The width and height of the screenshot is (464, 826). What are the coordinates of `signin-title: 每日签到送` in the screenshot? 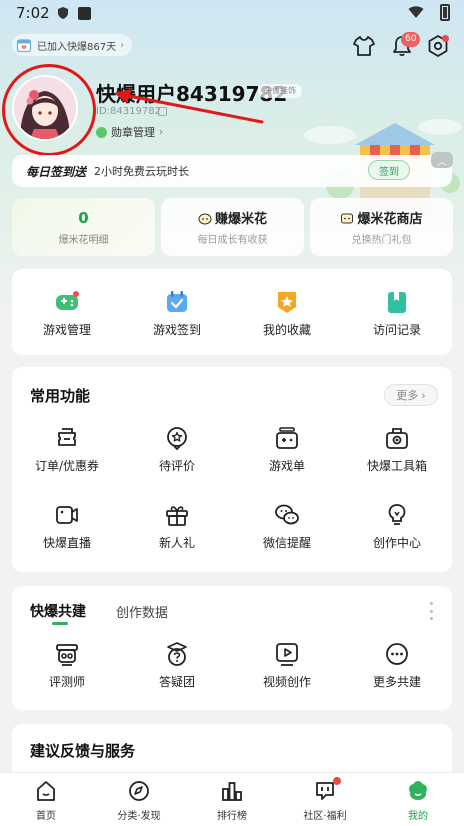 It's located at (56, 171).